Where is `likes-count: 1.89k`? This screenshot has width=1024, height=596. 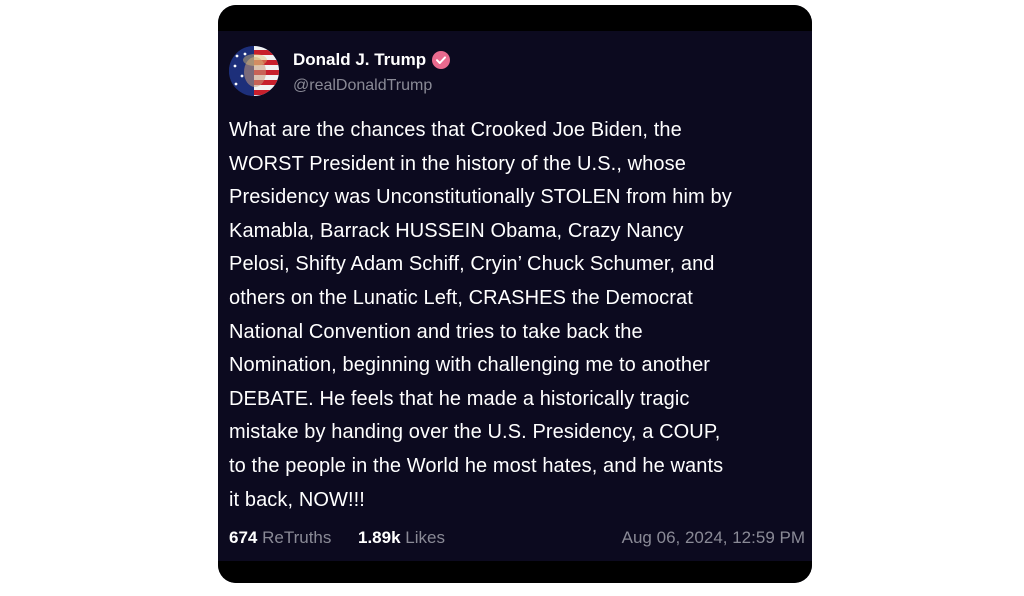
likes-count: 1.89k is located at coordinates (379, 537).